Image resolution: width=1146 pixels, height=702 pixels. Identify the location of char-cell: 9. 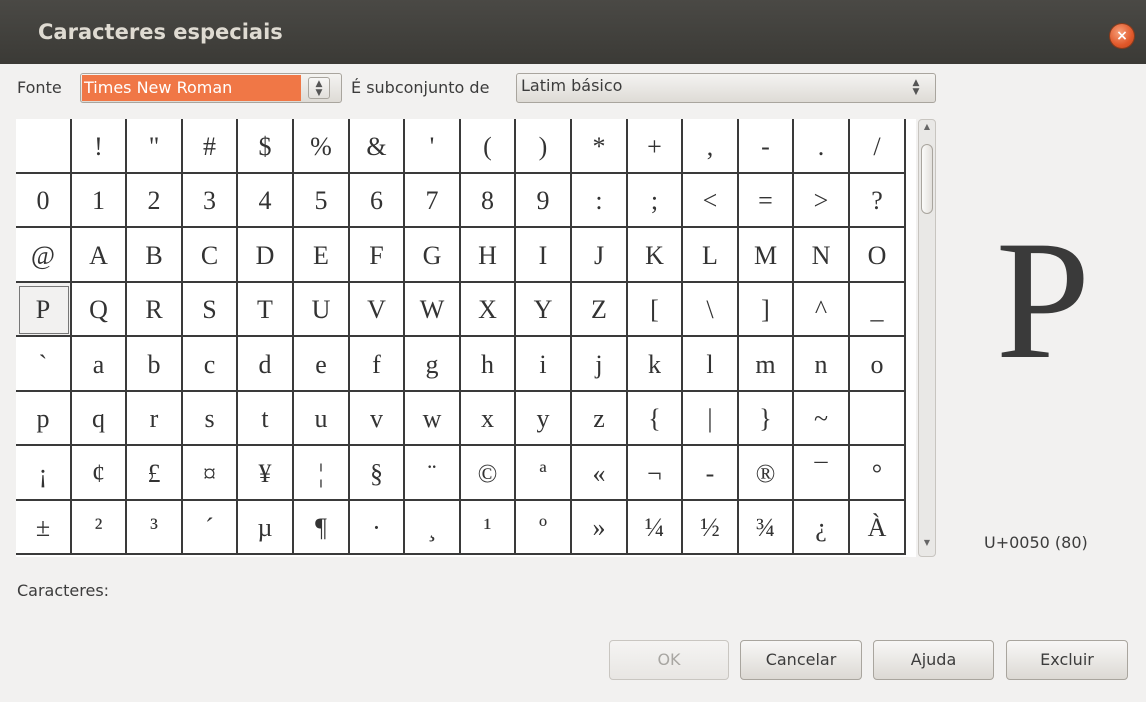
(544, 201).